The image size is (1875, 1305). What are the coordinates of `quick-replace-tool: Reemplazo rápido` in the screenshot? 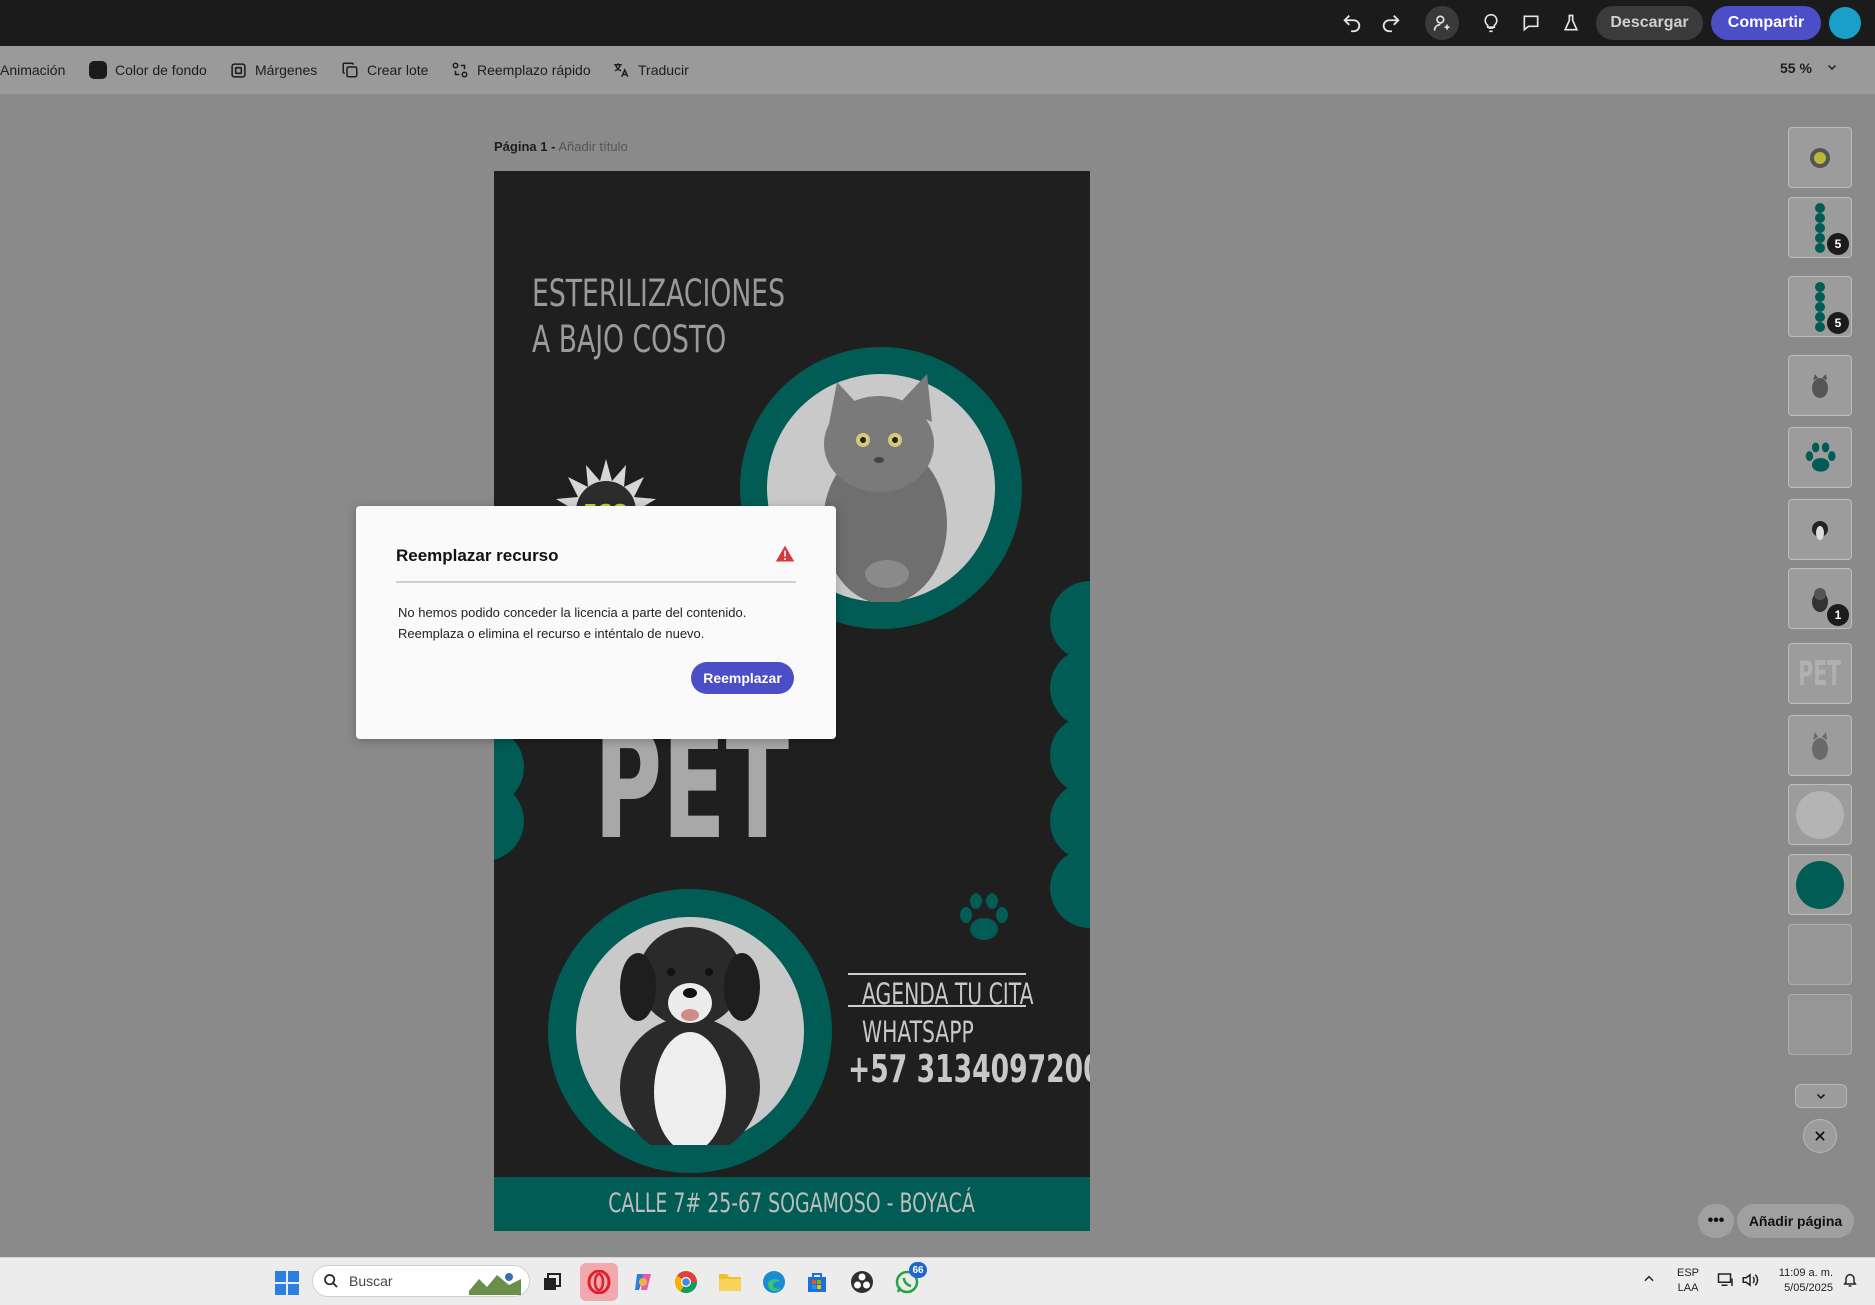 It's located at (521, 70).